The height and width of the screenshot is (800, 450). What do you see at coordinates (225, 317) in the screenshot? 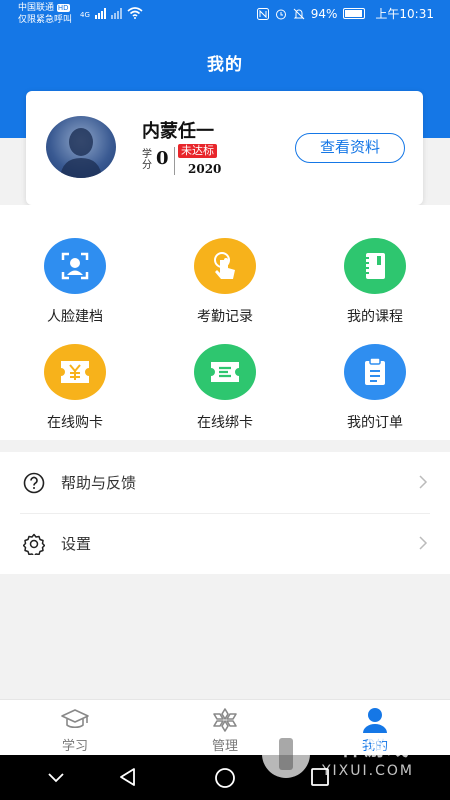
I see `grid-label: 考勤记录` at bounding box center [225, 317].